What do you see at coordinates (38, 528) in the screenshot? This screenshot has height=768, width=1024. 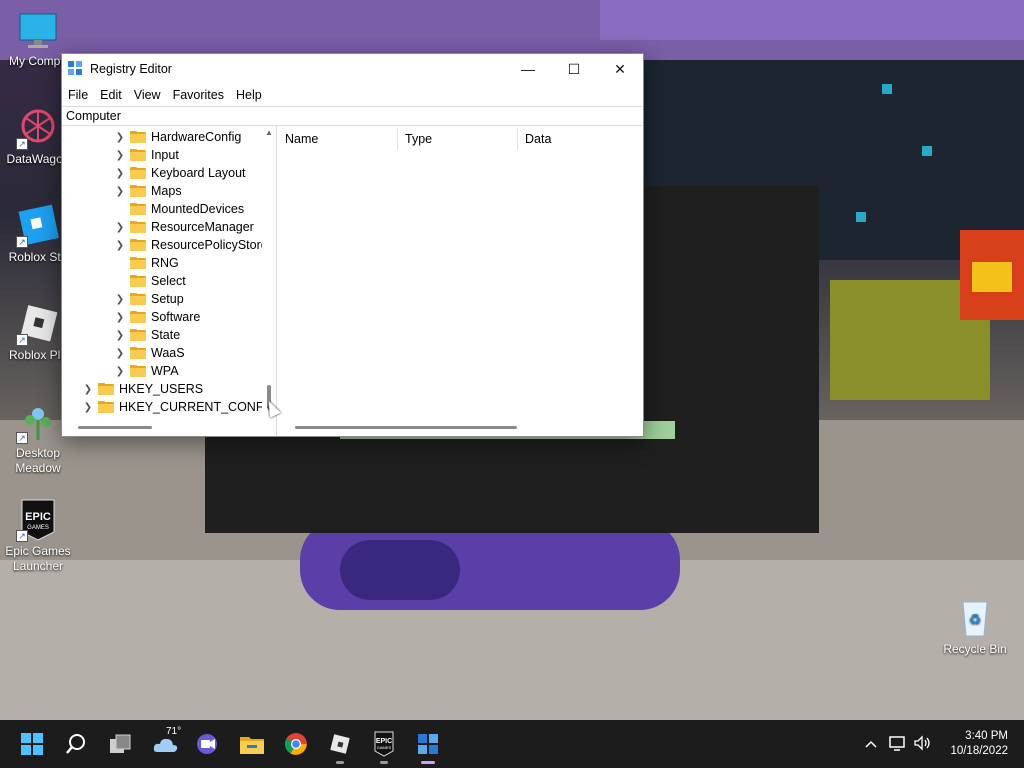 I see `svg-text: GAMES` at bounding box center [38, 528].